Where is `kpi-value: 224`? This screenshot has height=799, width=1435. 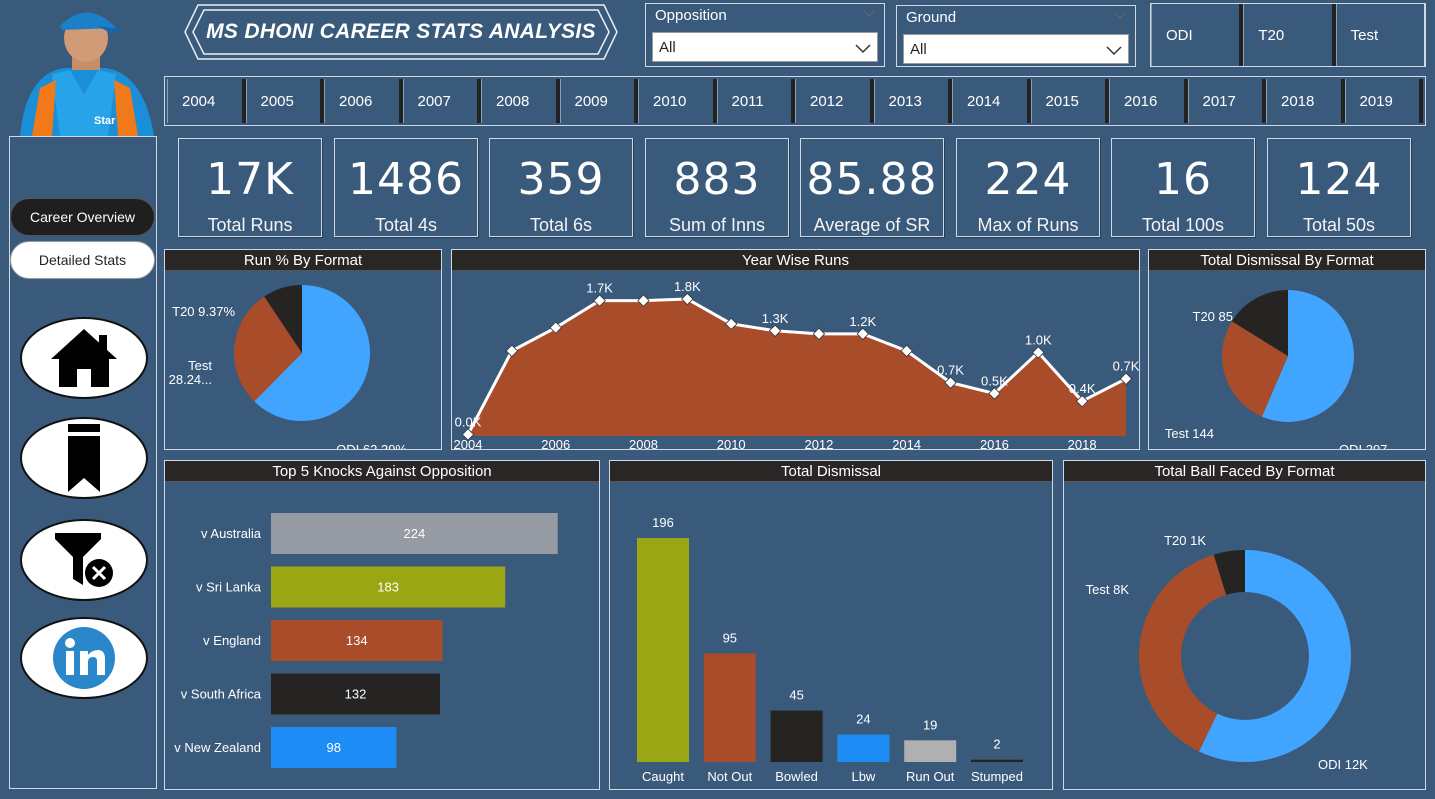 kpi-value: 224 is located at coordinates (1028, 179).